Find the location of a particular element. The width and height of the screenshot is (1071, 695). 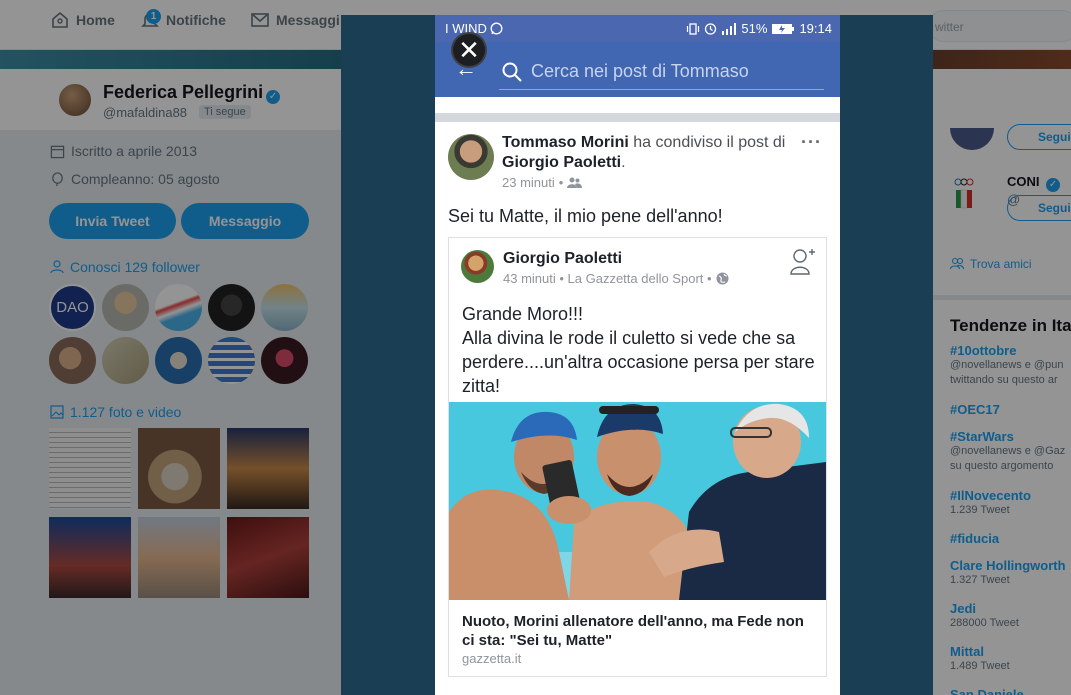

globe-icon is located at coordinates (722, 278).